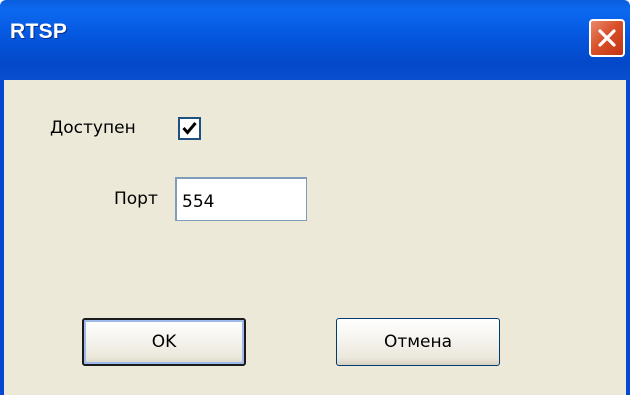 The image size is (630, 395). I want to click on close-icon, so click(607, 38).